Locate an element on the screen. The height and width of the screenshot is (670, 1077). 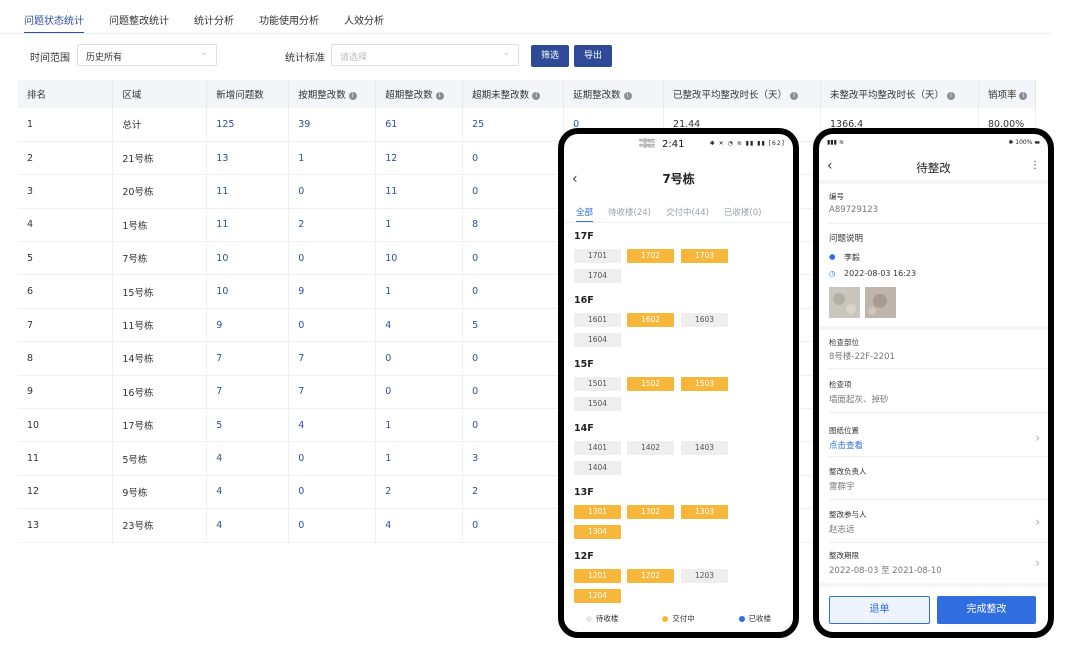
tab-to-receive: 待收楼(24) is located at coordinates (629, 214).